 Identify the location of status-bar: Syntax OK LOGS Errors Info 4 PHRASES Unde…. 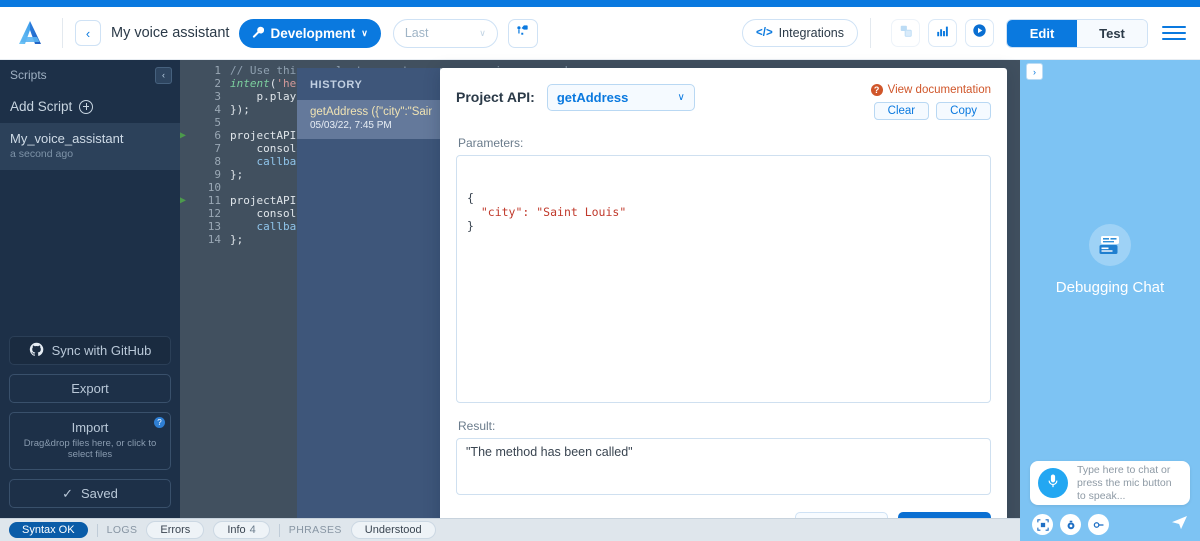
(510, 529).